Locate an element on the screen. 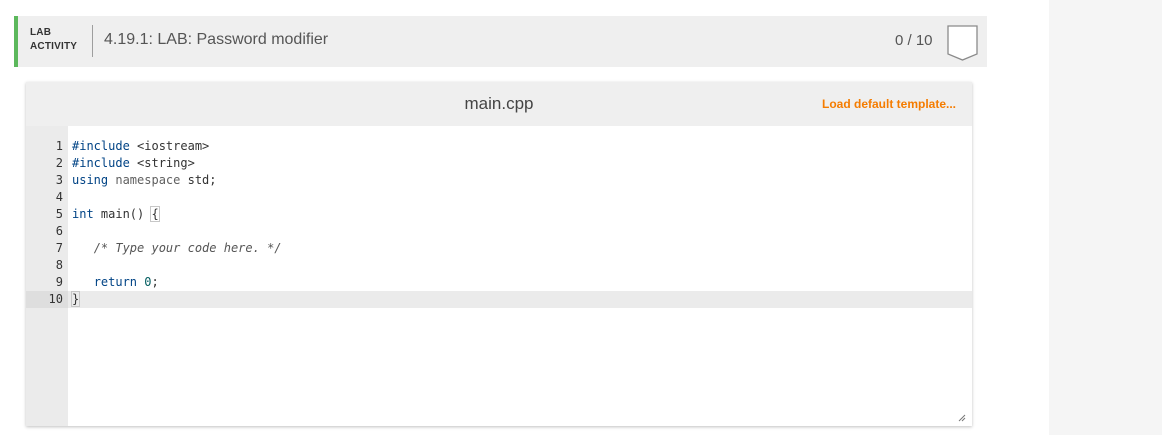  code-token: { is located at coordinates (155, 214).